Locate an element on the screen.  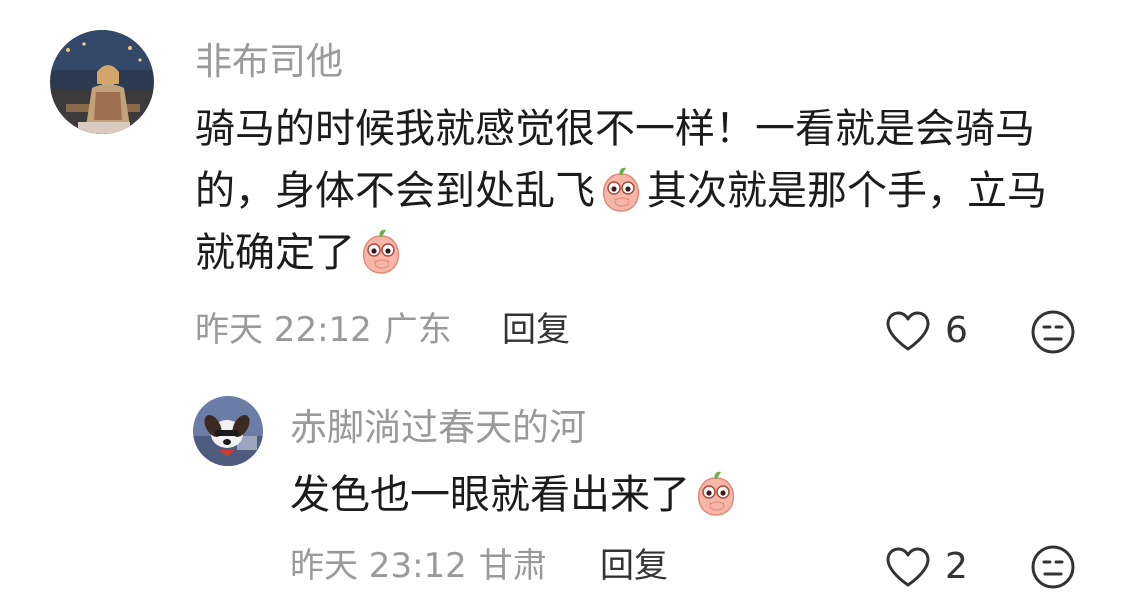
like-button: 6 is located at coordinates (926, 331).